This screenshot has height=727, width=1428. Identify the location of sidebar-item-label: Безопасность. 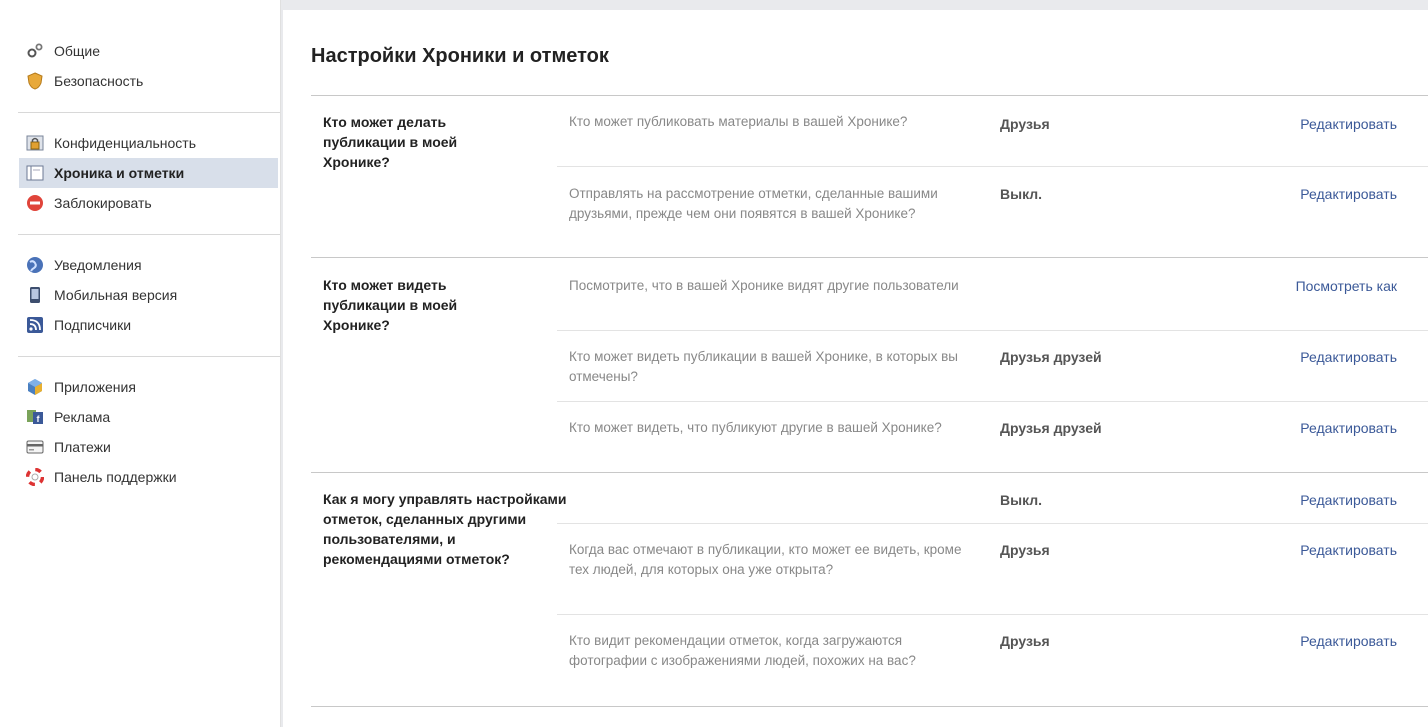
(99, 81).